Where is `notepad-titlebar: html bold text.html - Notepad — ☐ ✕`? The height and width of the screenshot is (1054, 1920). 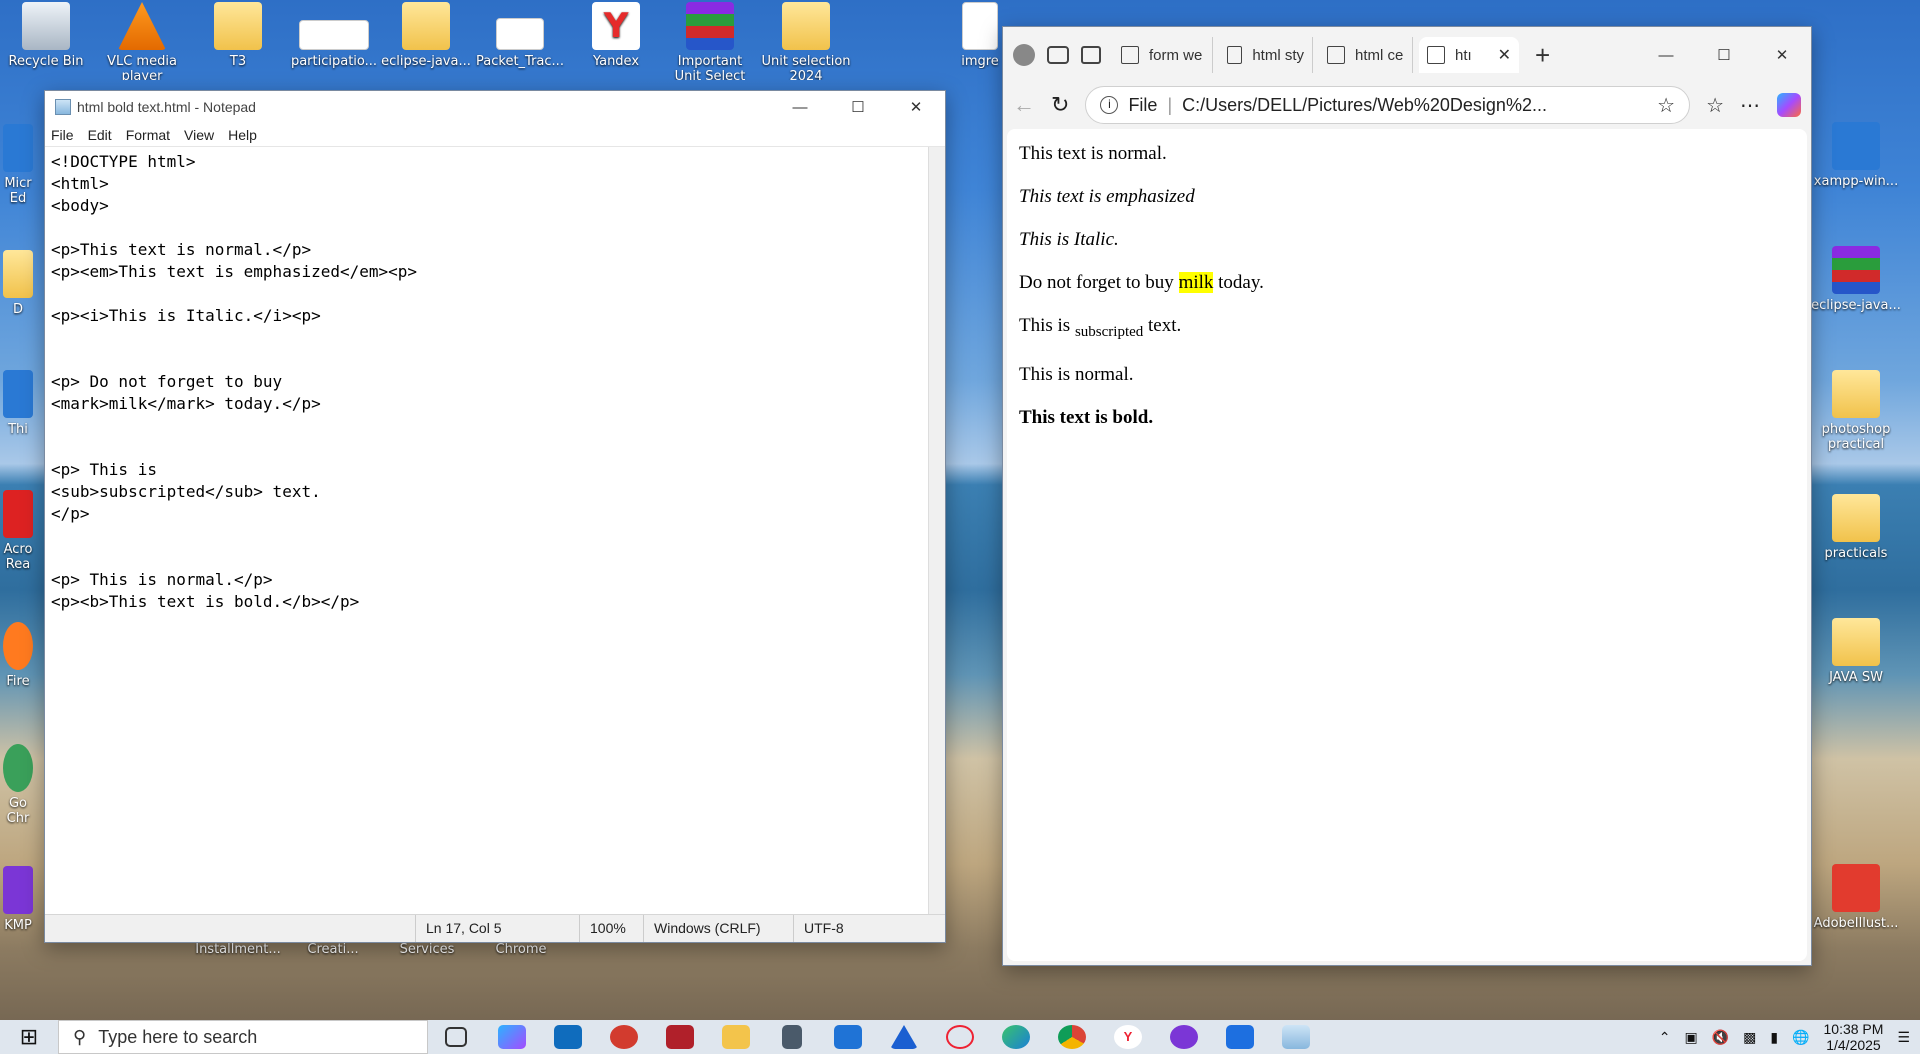 notepad-titlebar: html bold text.html - Notepad — ☐ ✕ is located at coordinates (495, 107).